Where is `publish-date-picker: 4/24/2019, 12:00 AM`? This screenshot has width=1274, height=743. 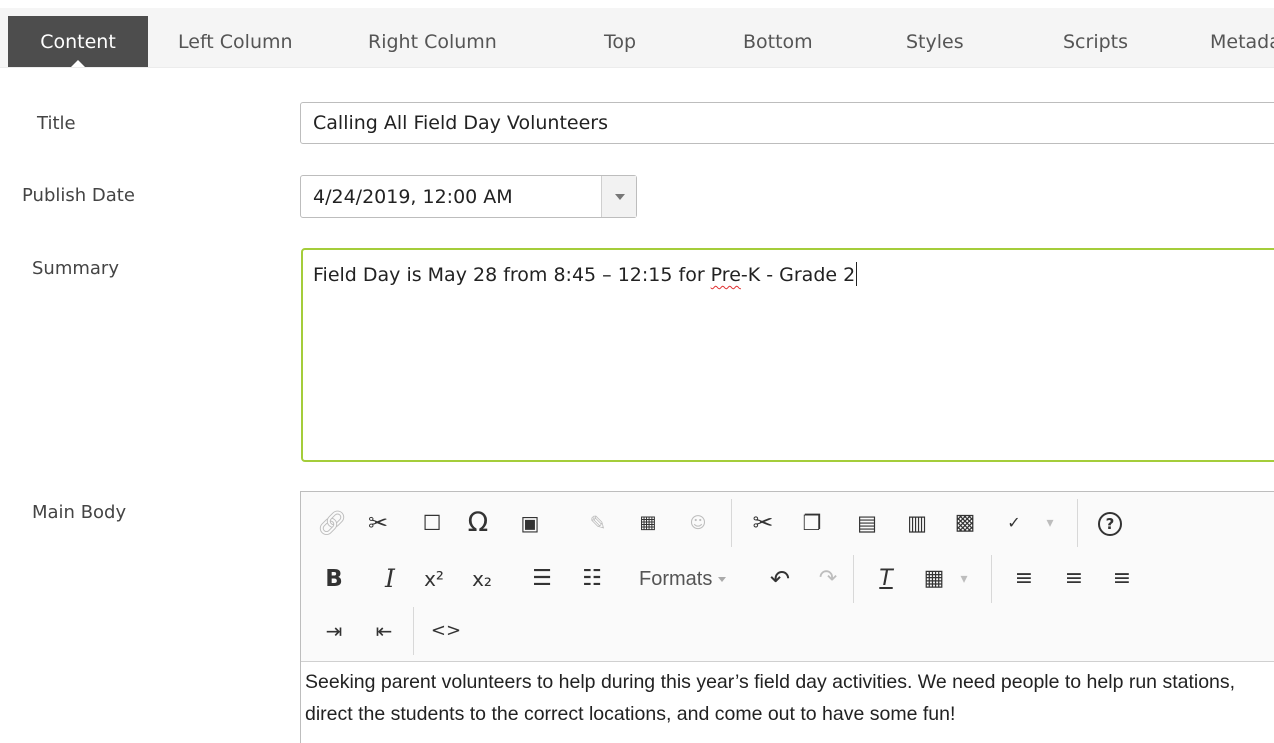
publish-date-picker: 4/24/2019, 12:00 AM is located at coordinates (468, 196).